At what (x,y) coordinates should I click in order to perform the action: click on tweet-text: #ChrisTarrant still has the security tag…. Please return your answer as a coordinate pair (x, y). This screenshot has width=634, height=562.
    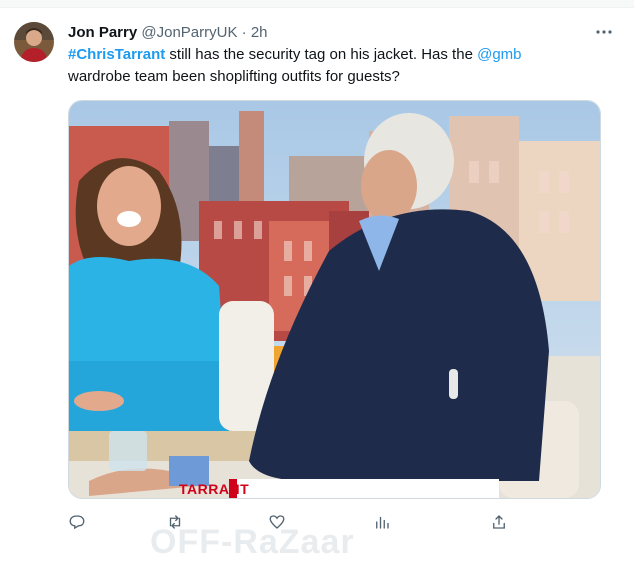
    Looking at the image, I should click on (328, 66).